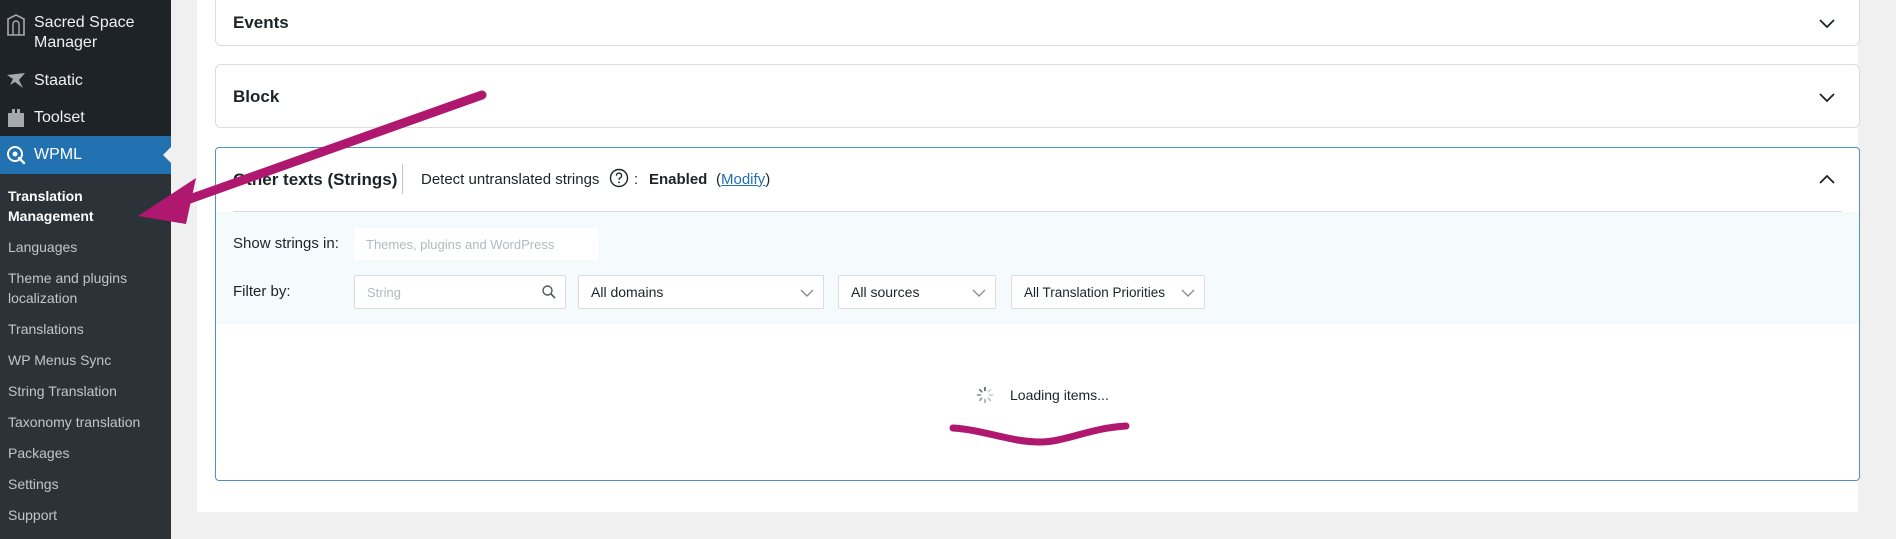  I want to click on panel-title-strings: Other texts (Strings), so click(315, 180).